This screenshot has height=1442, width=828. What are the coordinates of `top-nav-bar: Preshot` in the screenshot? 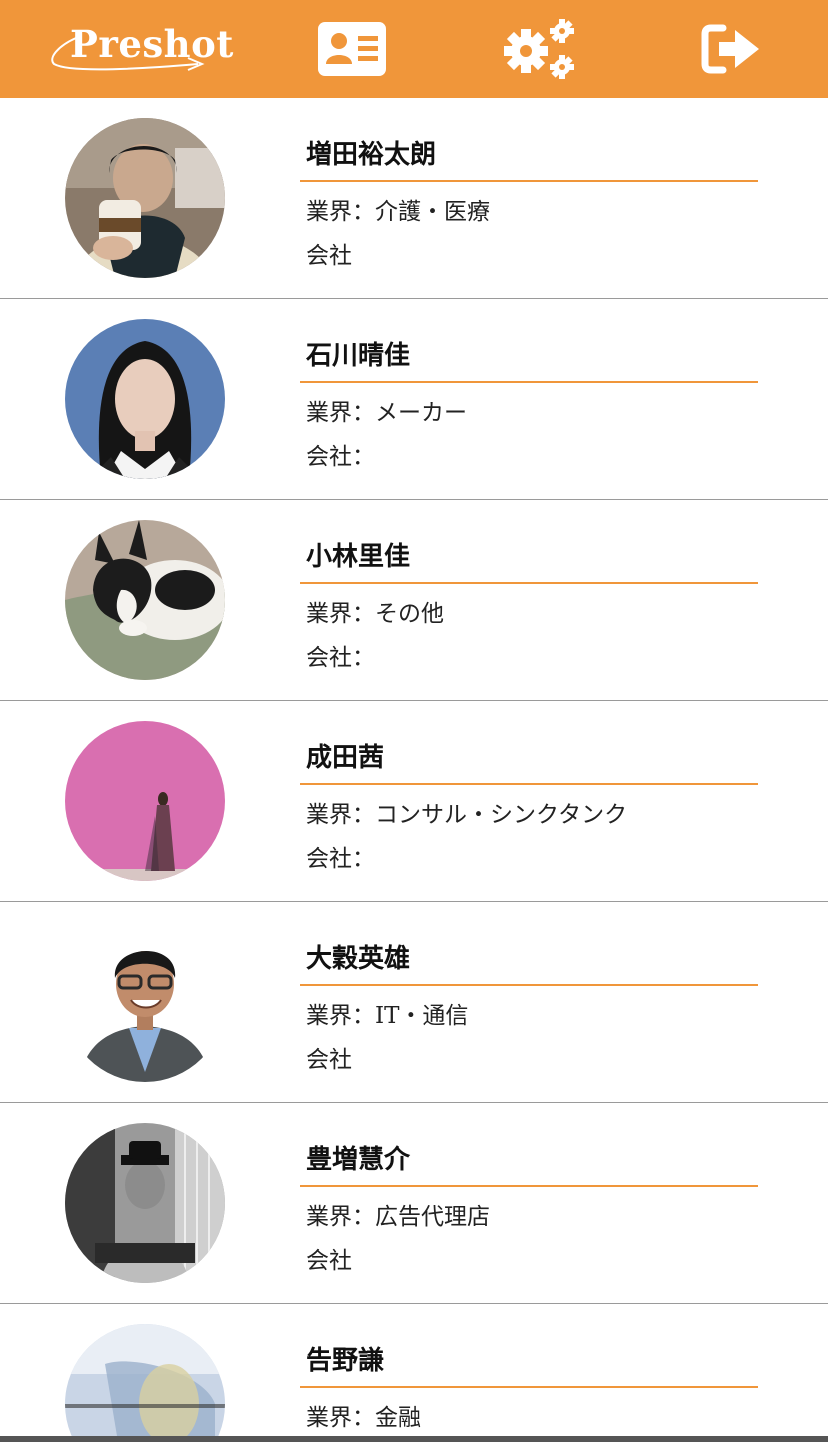 It's located at (414, 49).